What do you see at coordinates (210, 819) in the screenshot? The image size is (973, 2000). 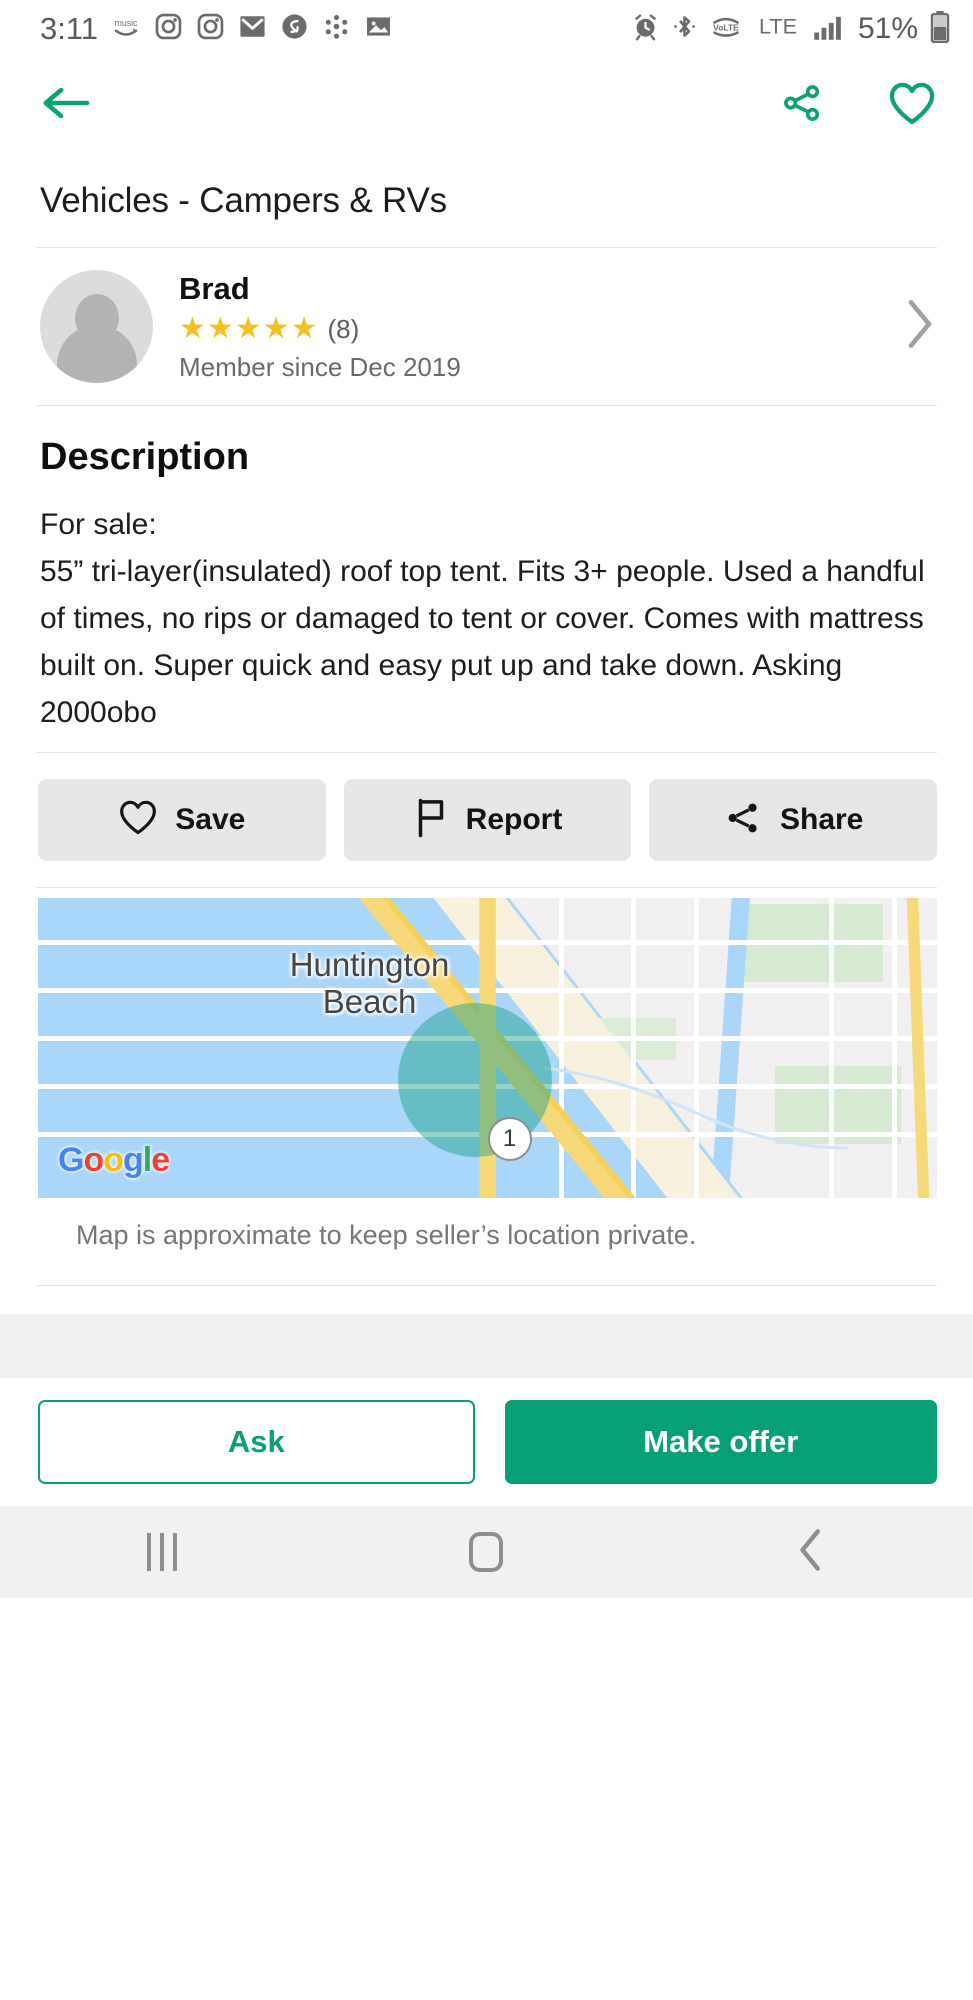 I see `save-button-label: Save` at bounding box center [210, 819].